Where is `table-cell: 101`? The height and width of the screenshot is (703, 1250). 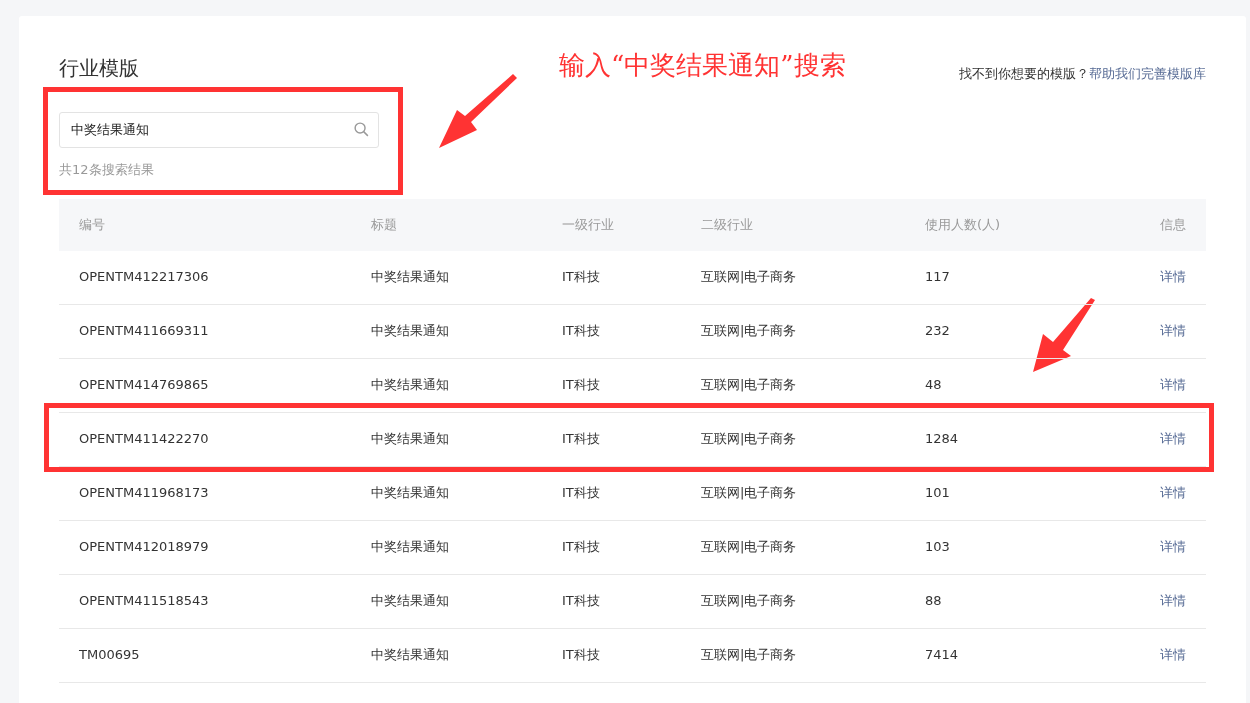 table-cell: 101 is located at coordinates (937, 493).